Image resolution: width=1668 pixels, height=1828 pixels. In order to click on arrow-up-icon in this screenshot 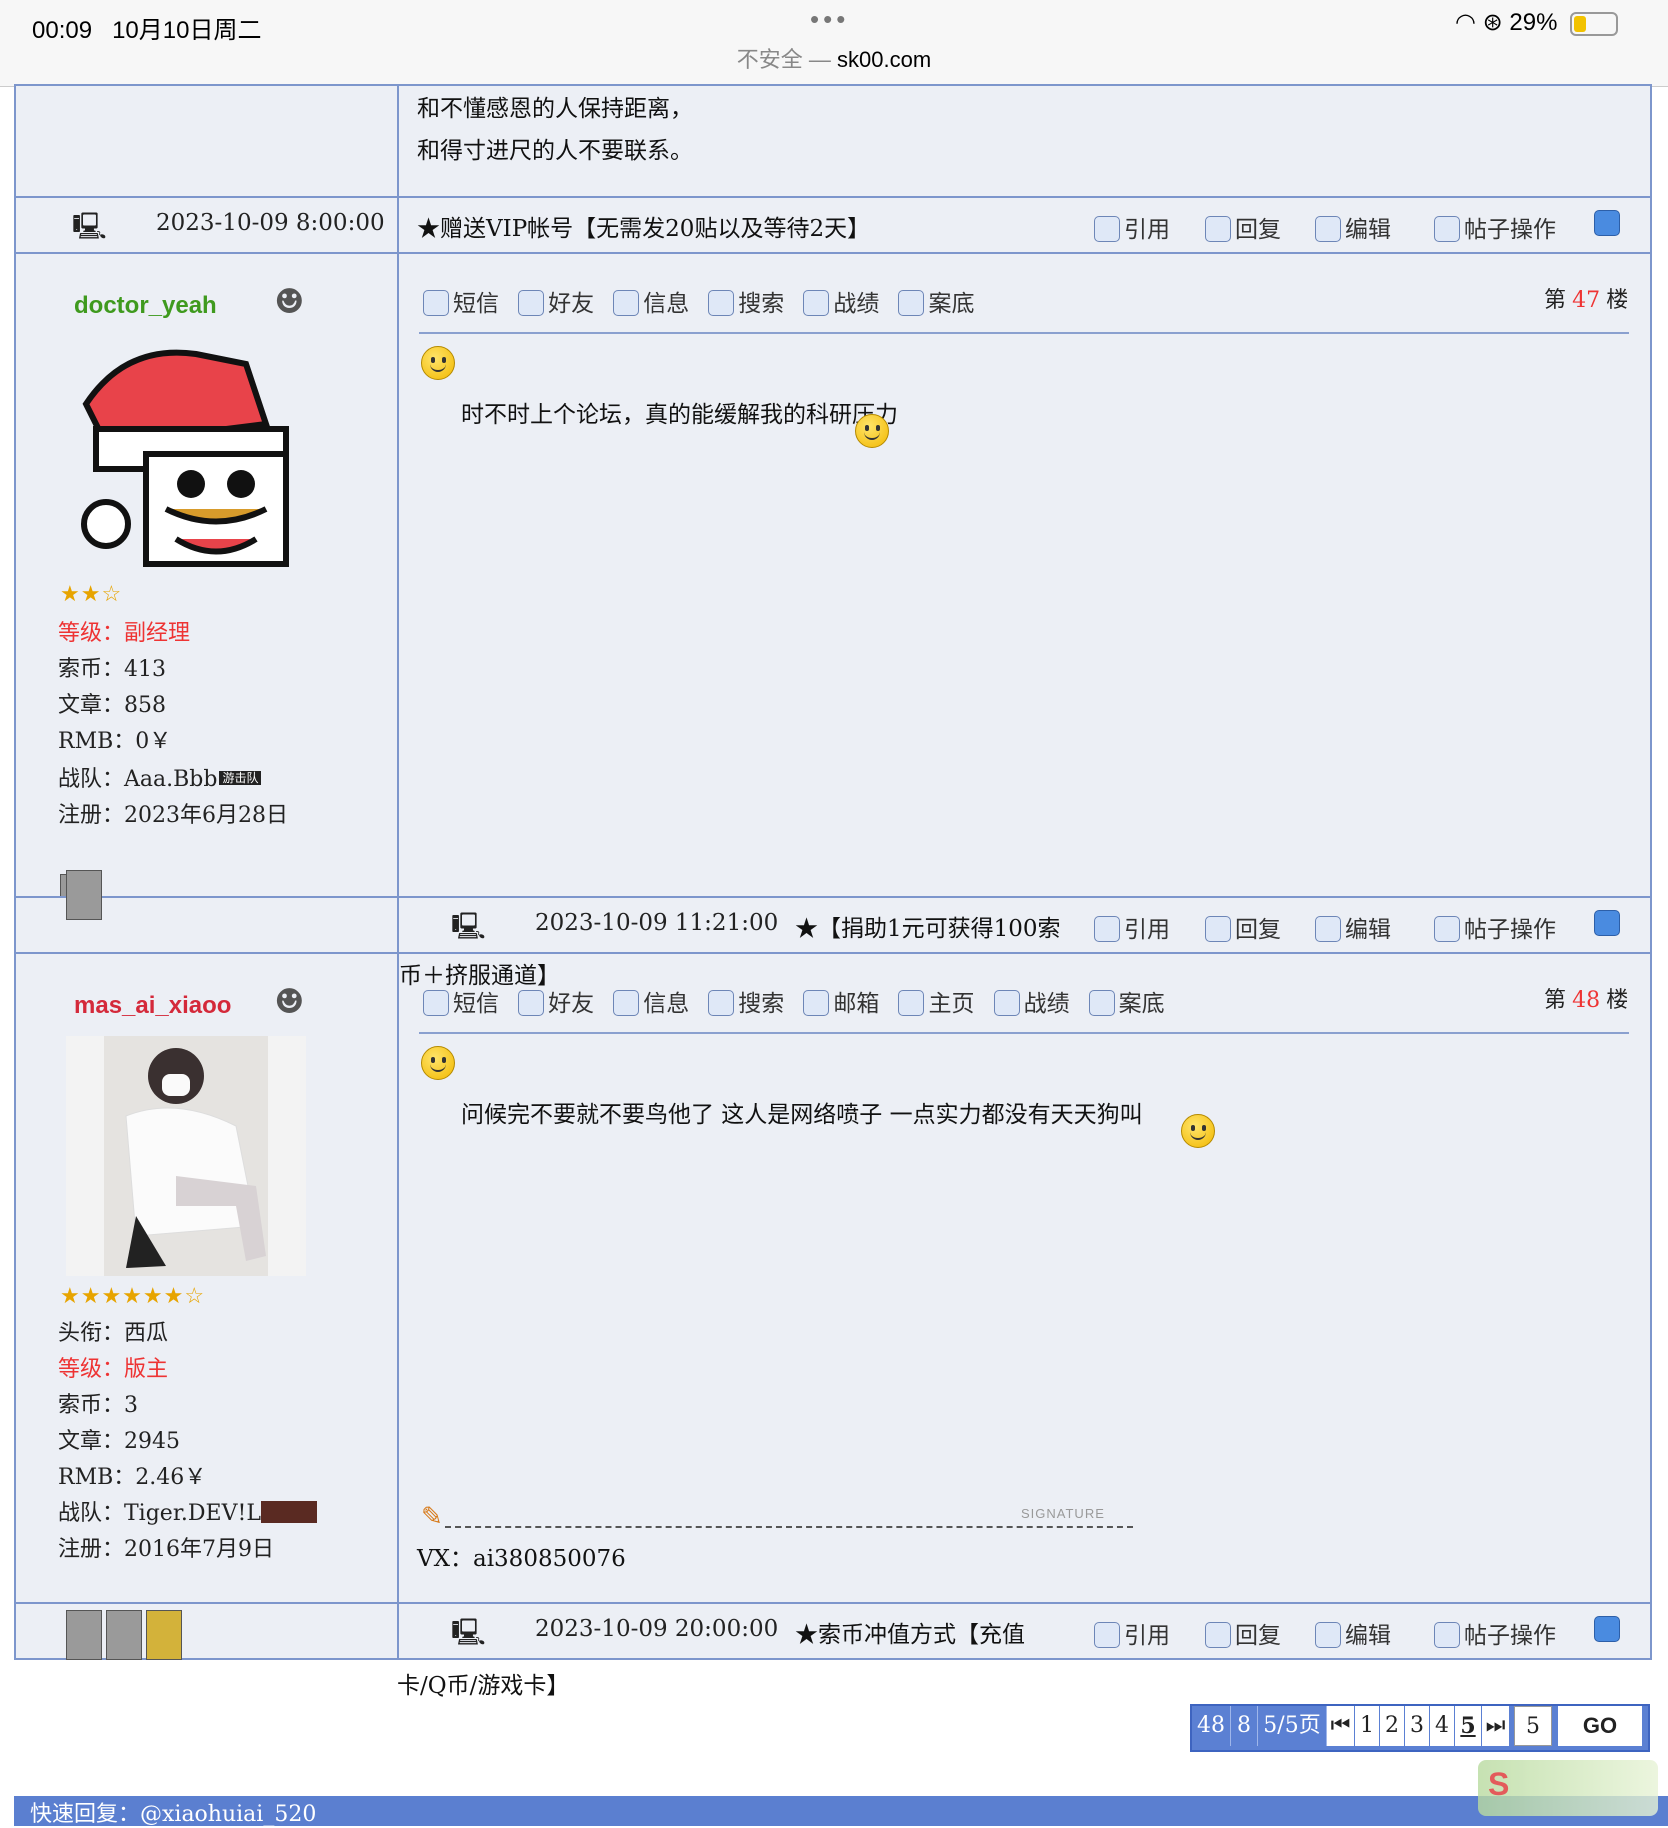, I will do `click(1607, 223)`.